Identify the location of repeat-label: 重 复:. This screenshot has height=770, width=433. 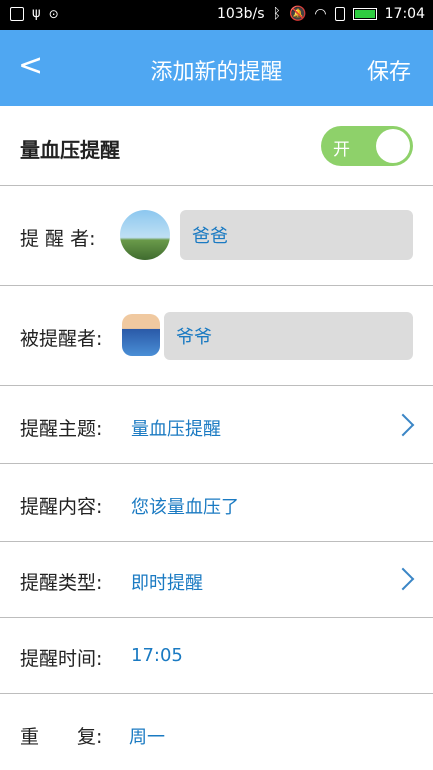
(61, 737).